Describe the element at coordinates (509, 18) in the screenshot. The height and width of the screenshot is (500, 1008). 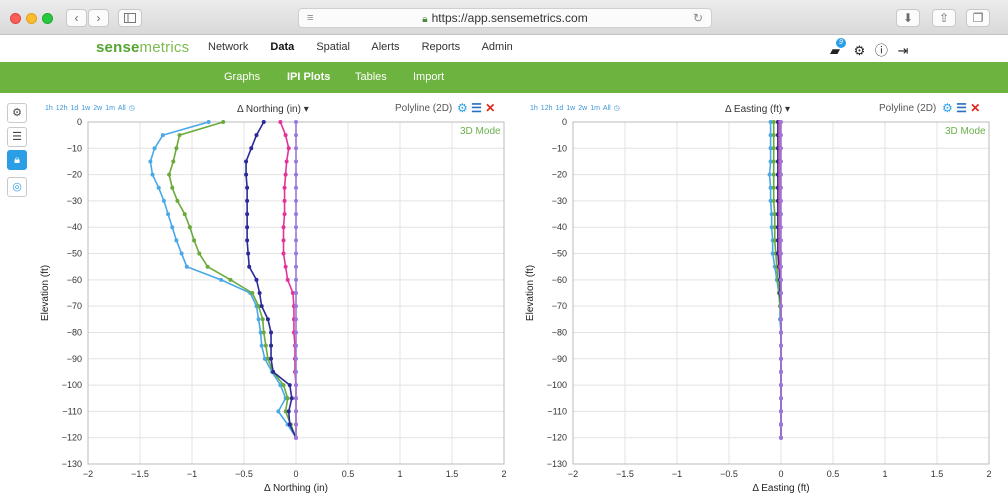
I see `url-text: https://app.sensemetrics.com` at that location.